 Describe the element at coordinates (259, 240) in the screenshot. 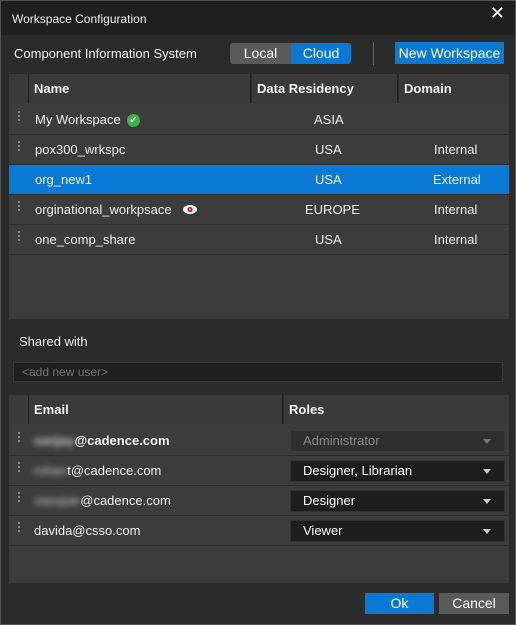

I see `workspace-row: one_comp_share USA Internal` at that location.